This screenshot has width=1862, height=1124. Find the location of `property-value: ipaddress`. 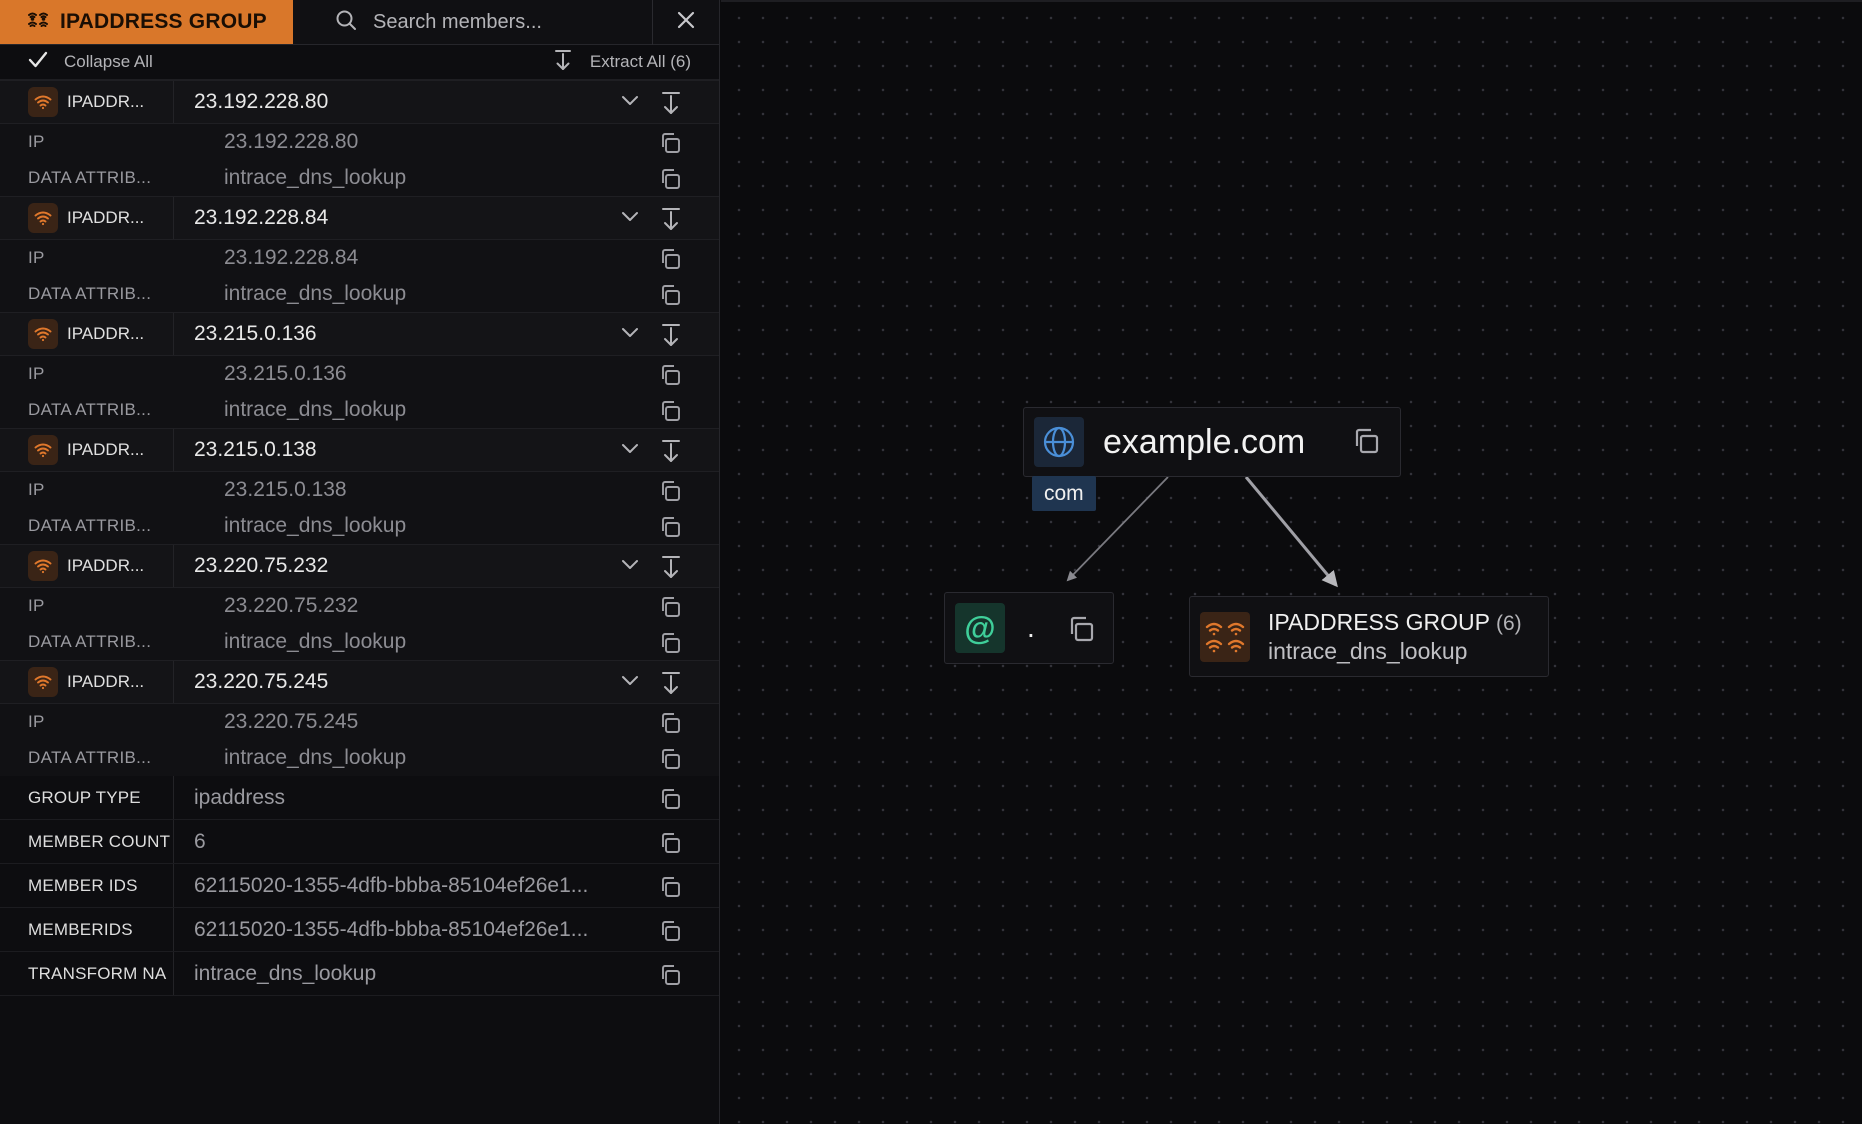

property-value: ipaddress is located at coordinates (240, 797).